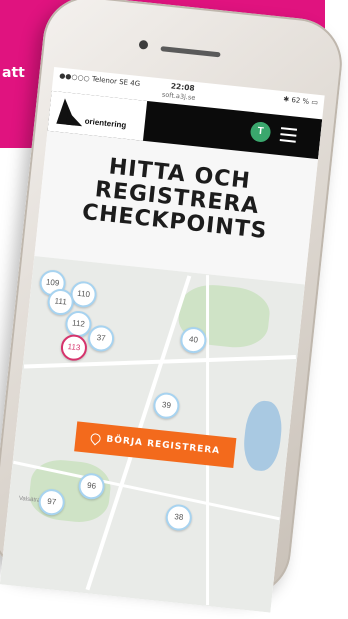  I want to click on start-register-button: BÖRJA REGISTRERA, so click(155, 444).